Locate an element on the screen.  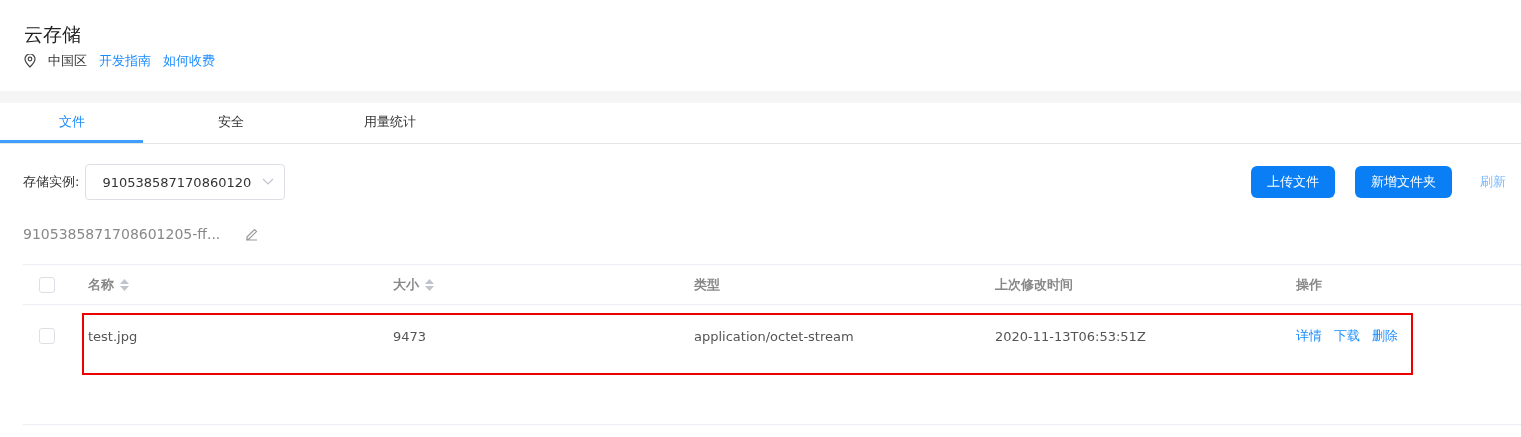
select-all-checkbox is located at coordinates (47, 284).